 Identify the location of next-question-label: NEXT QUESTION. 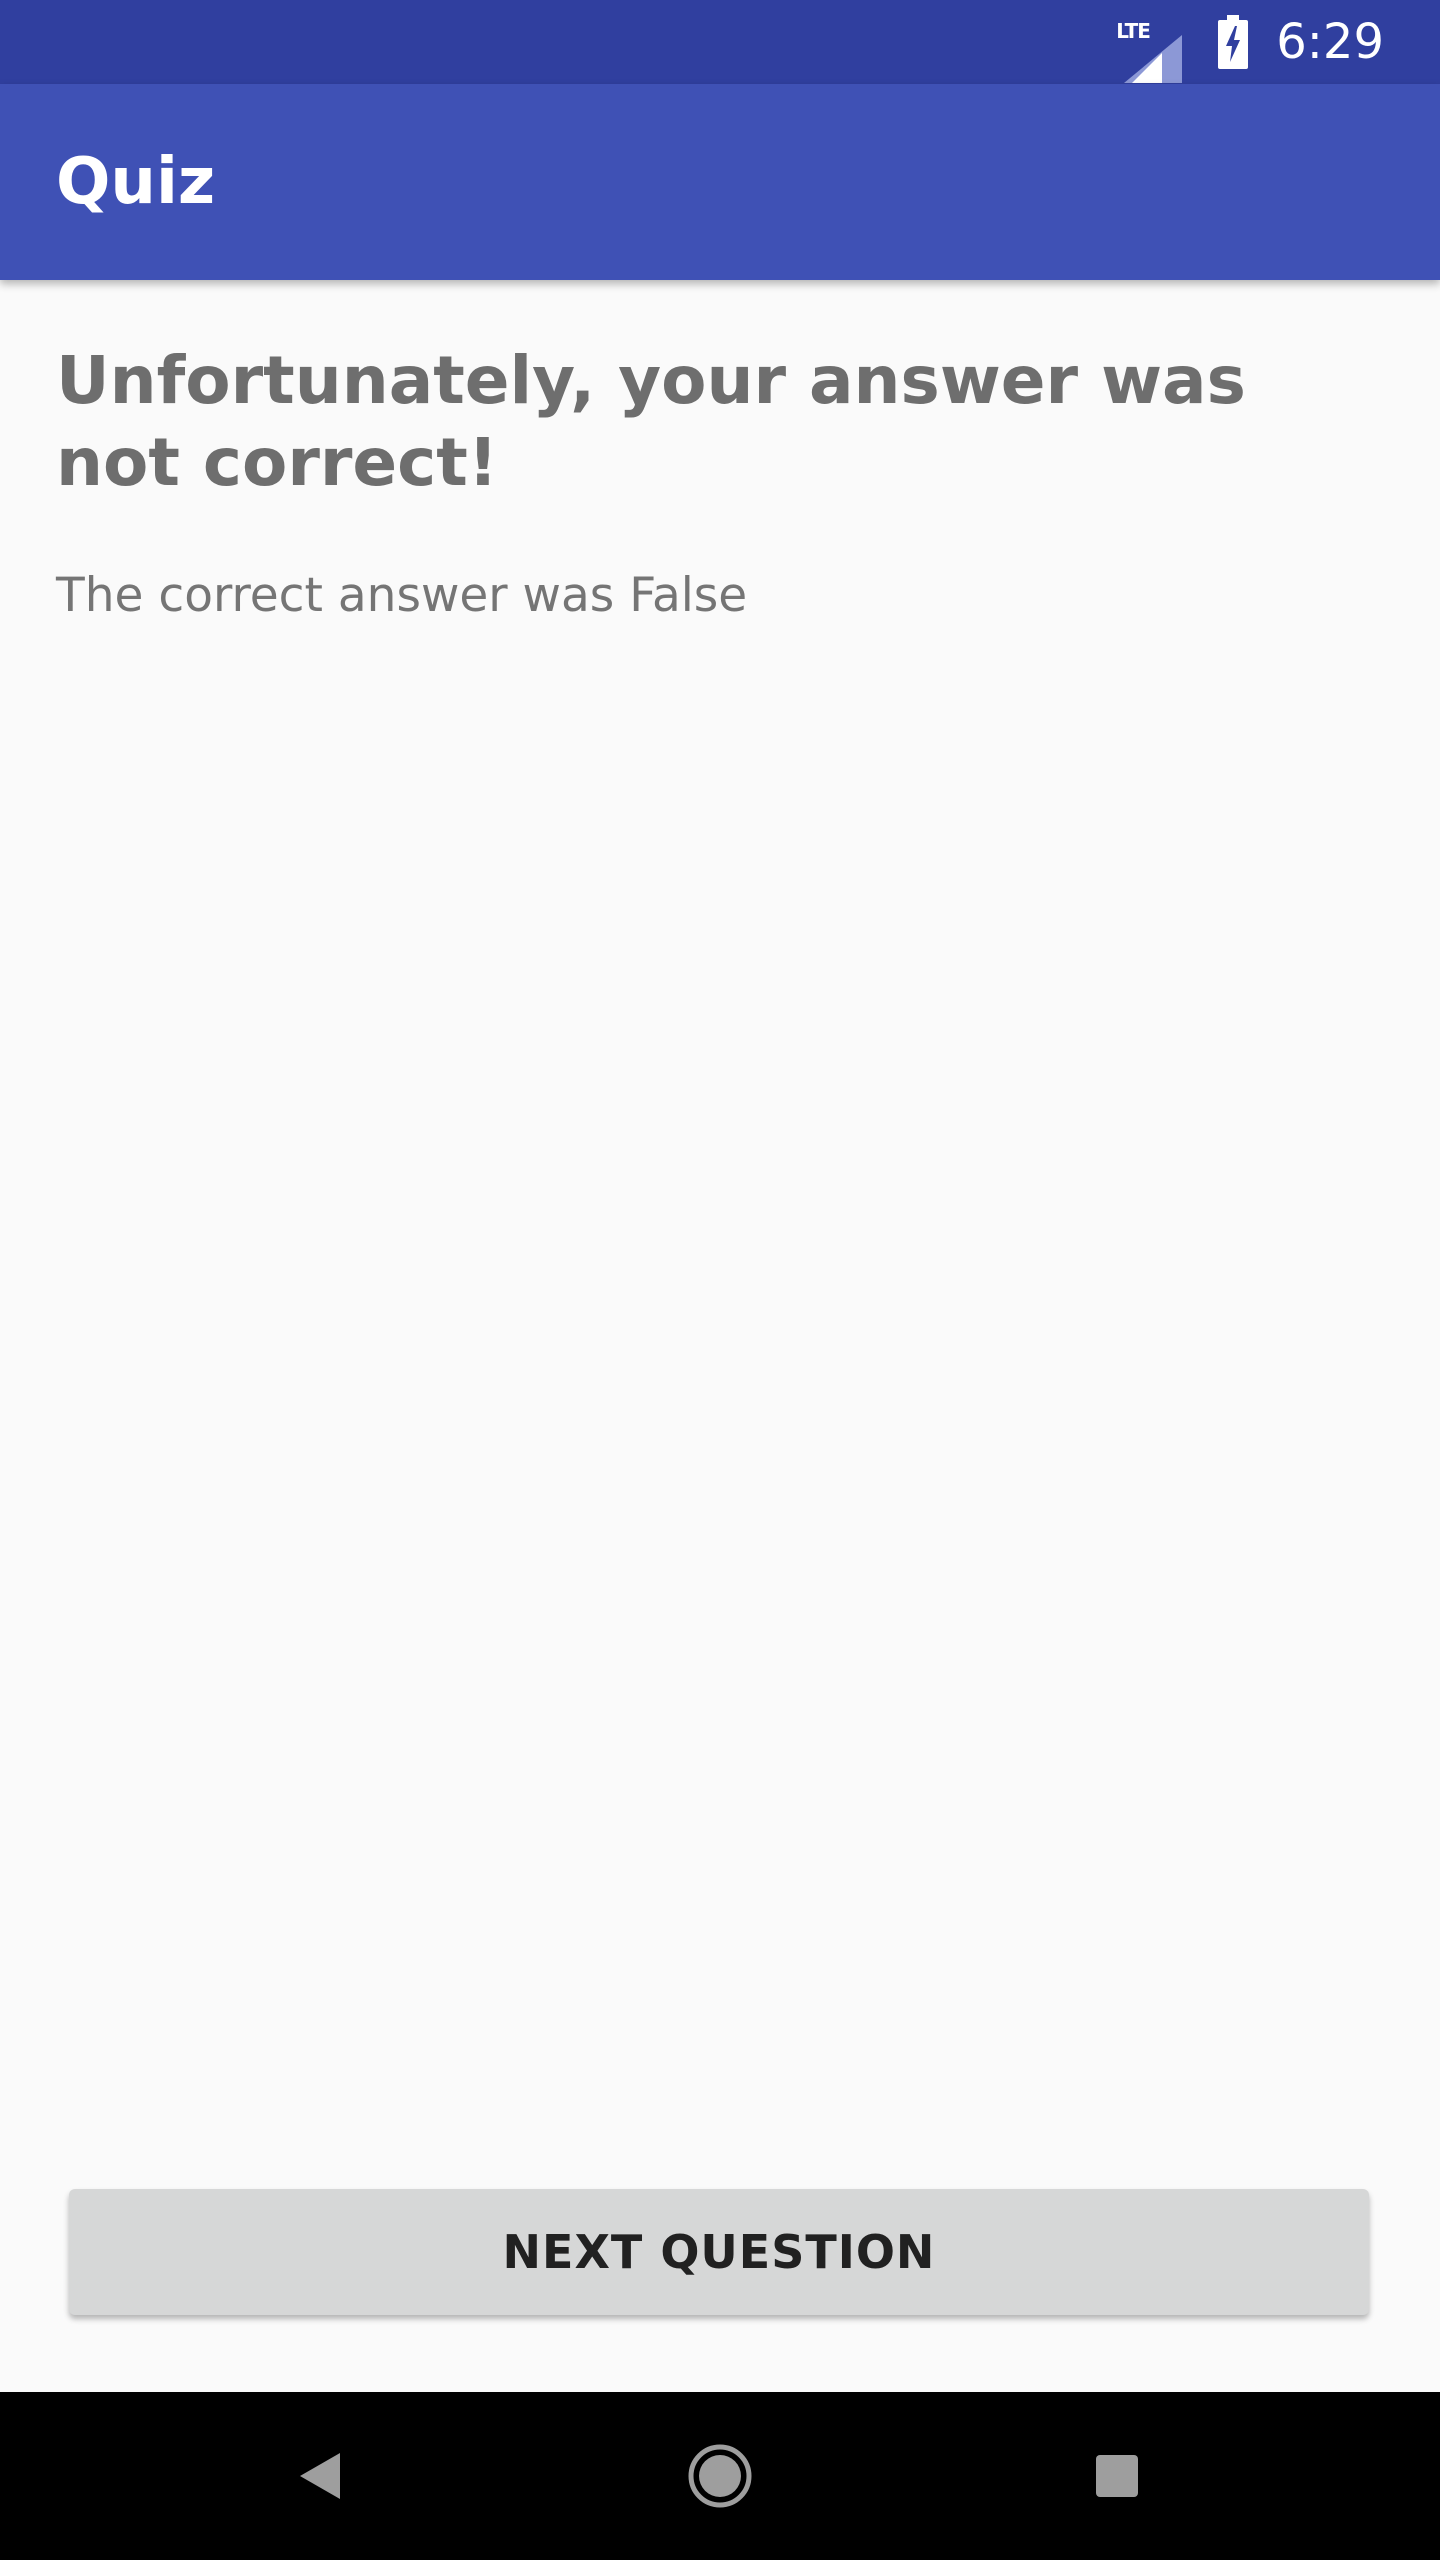
(719, 2252).